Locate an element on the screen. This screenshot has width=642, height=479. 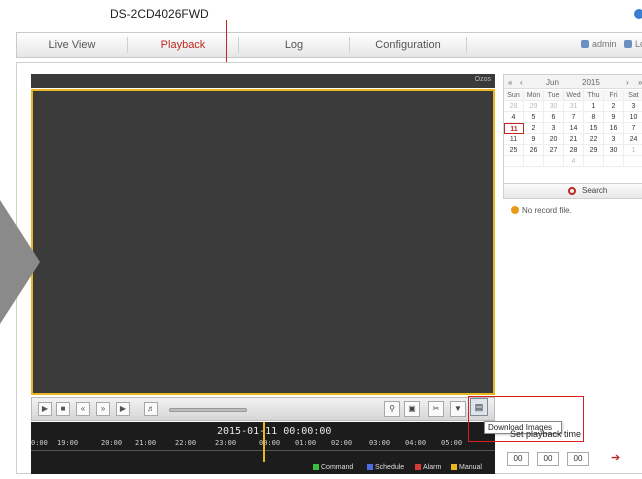
stop-button: ■ is located at coordinates (63, 409).